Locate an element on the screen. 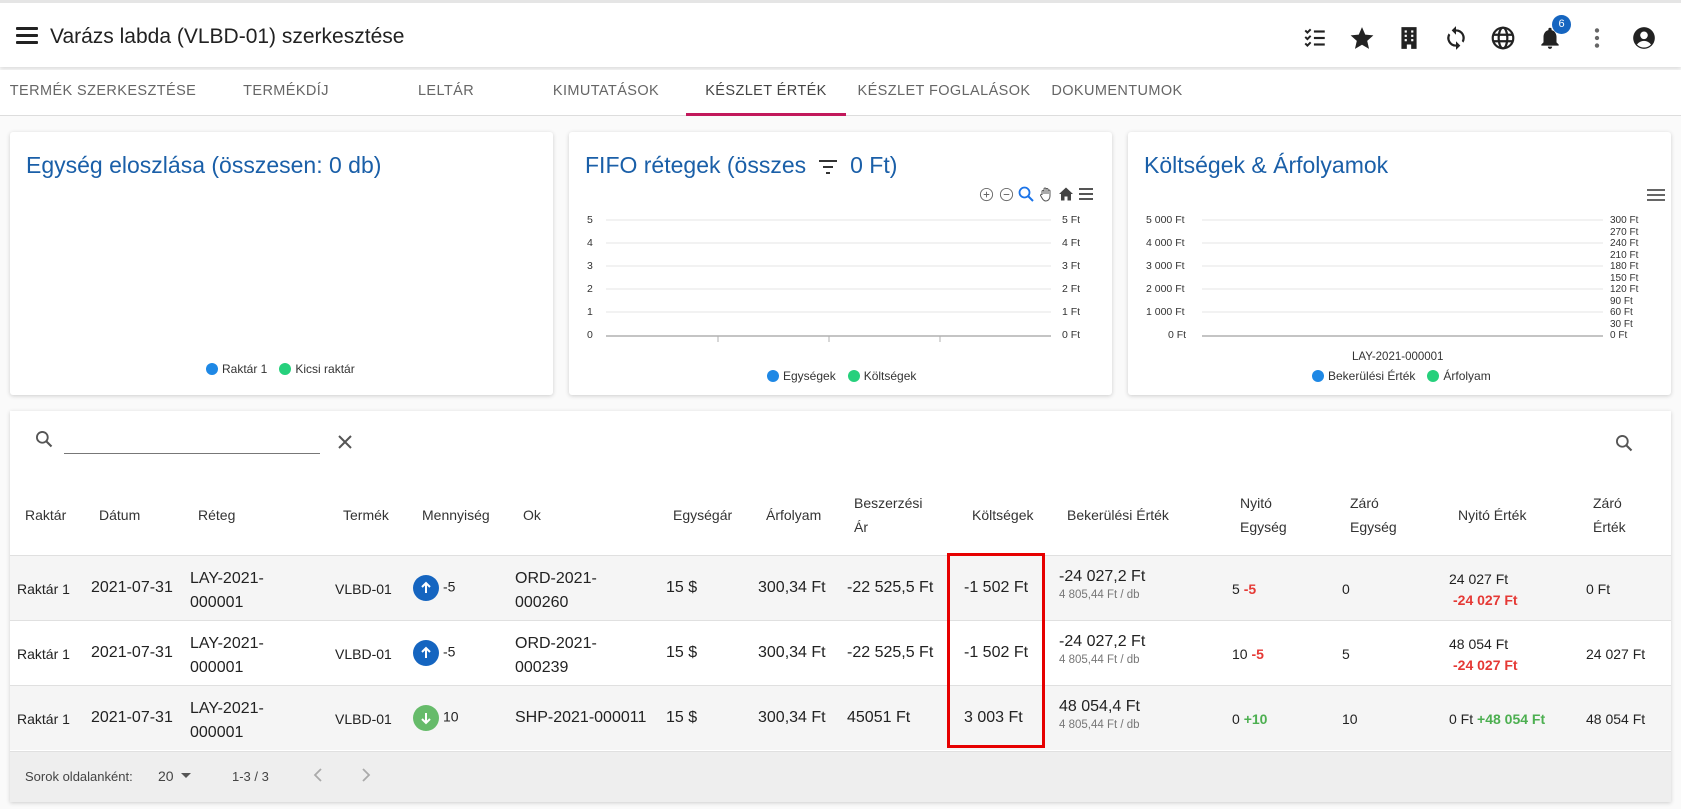  cell-line: 000001 is located at coordinates (217, 602).